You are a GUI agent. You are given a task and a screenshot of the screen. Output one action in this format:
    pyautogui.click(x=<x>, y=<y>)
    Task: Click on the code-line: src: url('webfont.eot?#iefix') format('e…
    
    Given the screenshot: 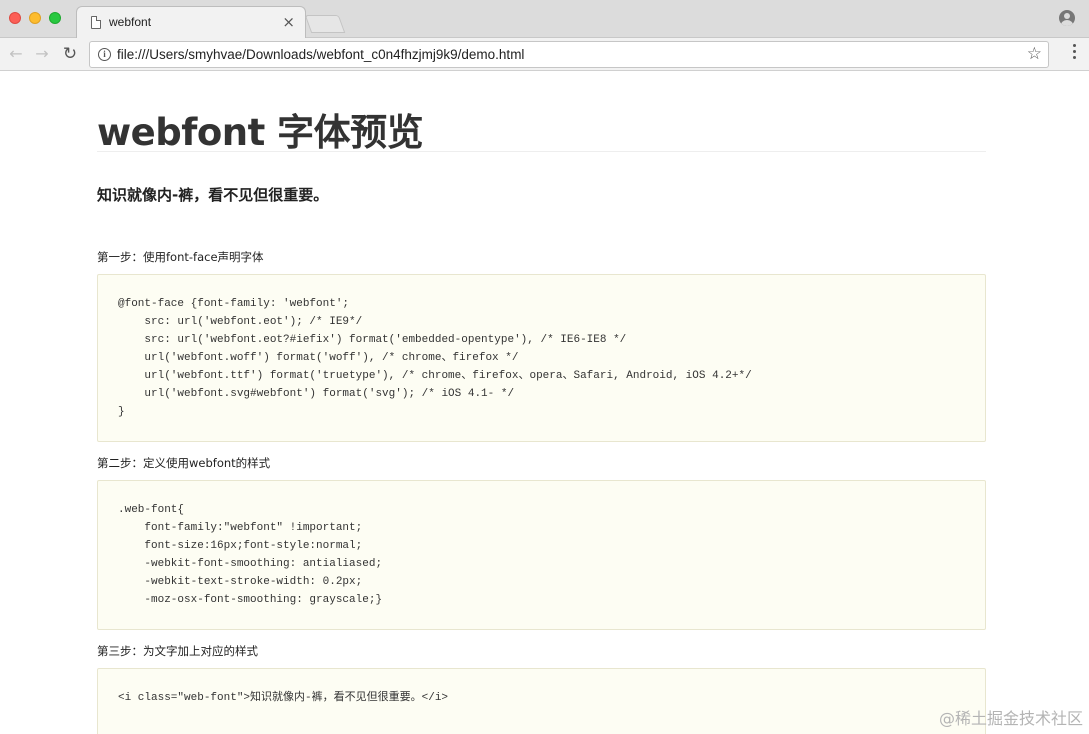 What is the action you would take?
    pyautogui.click(x=372, y=340)
    